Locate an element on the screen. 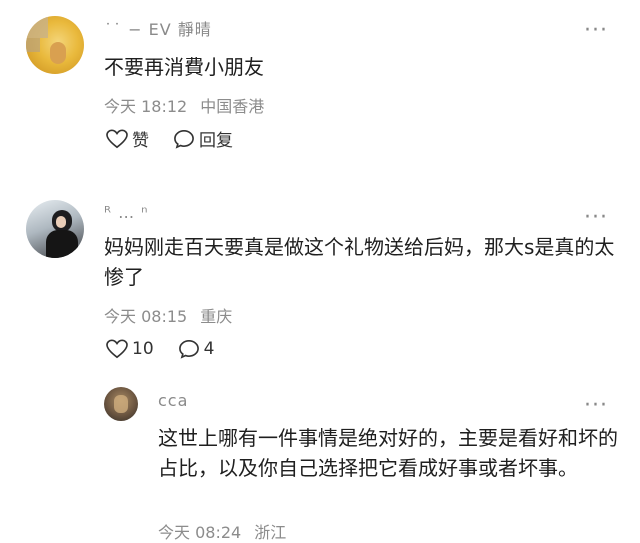 The height and width of the screenshot is (543, 640). comment-meta: 今天 18:12 中国香港 is located at coordinates (188, 105).